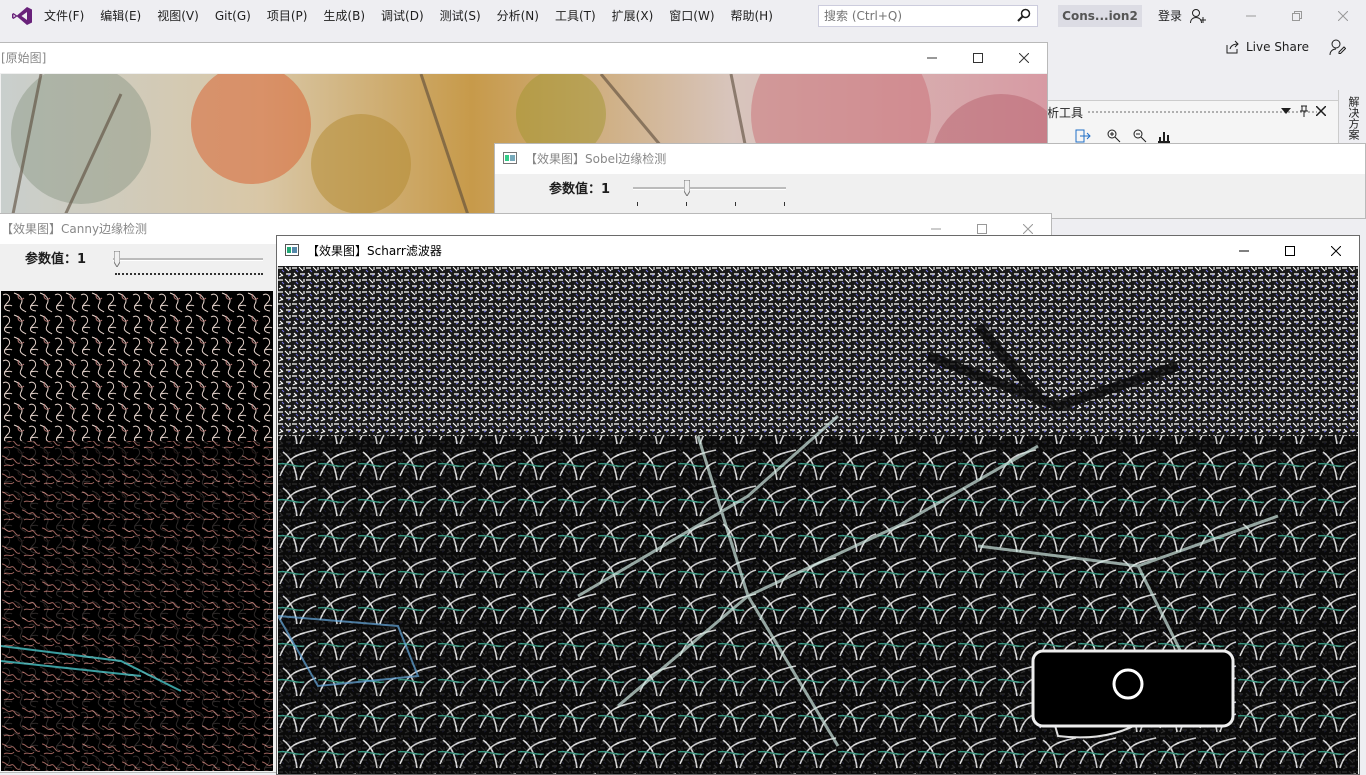 This screenshot has height=775, width=1366. I want to click on search-box, so click(928, 16).